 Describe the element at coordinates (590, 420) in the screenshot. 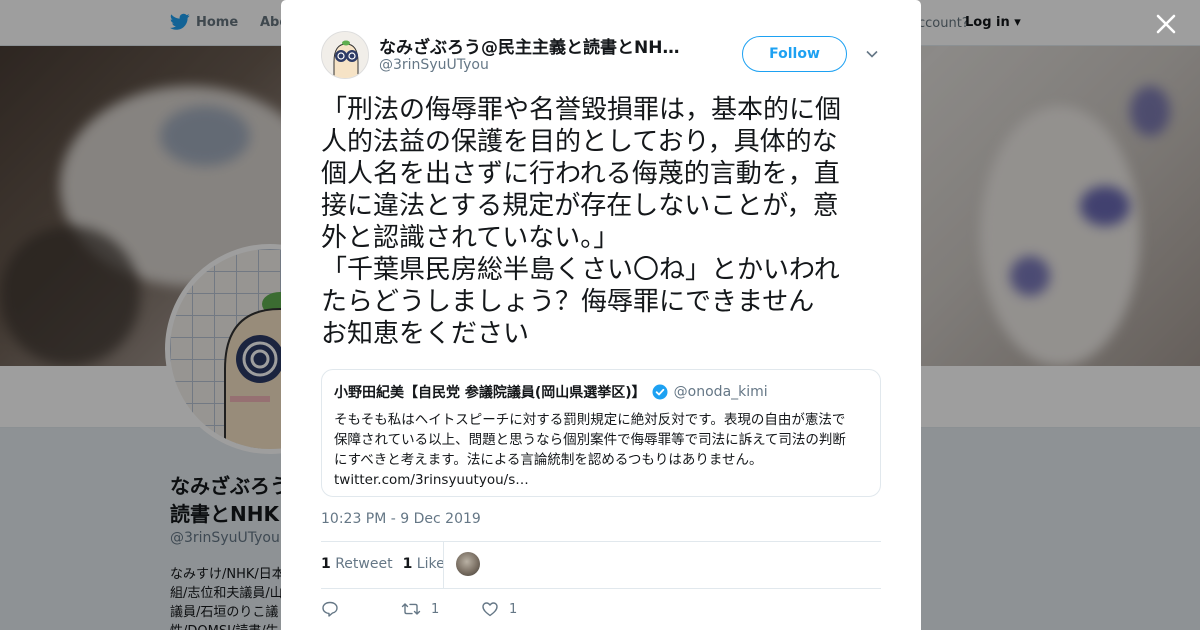

I see `quoted-text-line: そもそも私はヘイトスピーチに対する罰則規定に絶対反対です。表現の自由が憲法で` at that location.